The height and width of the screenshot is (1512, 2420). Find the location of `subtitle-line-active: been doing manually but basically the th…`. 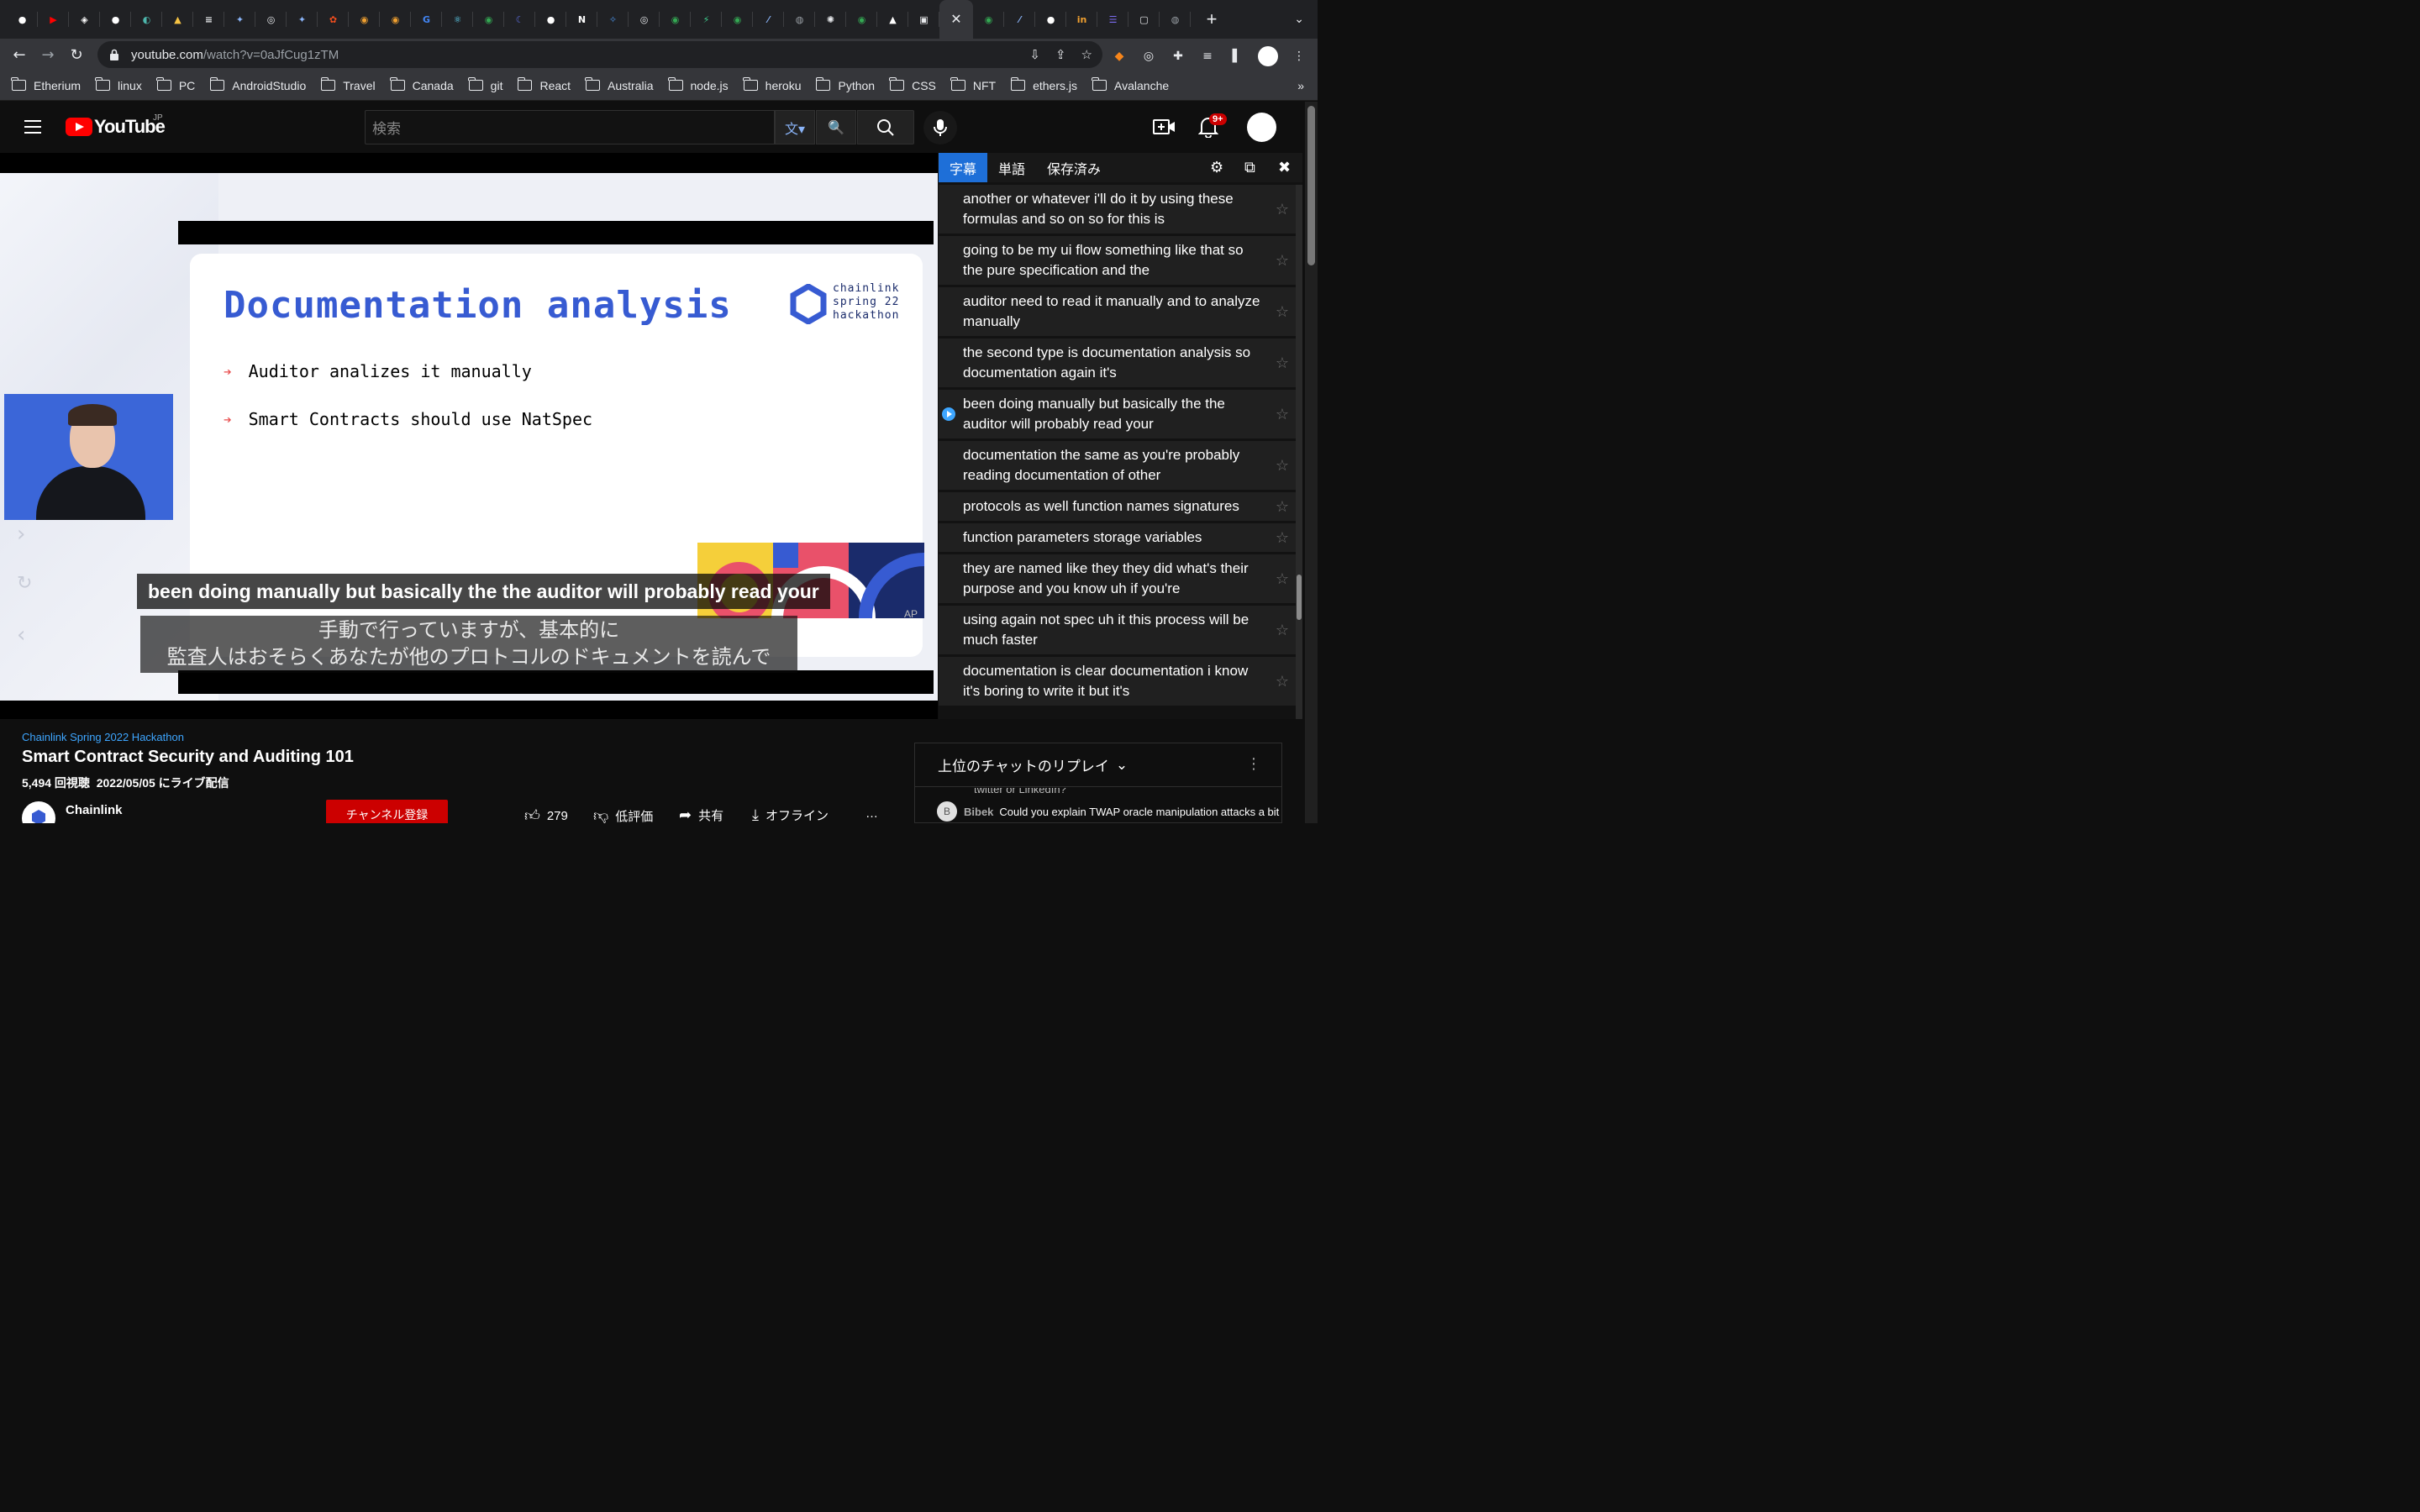

subtitle-line-active: been doing manually but basically the th… is located at coordinates (1117, 414).